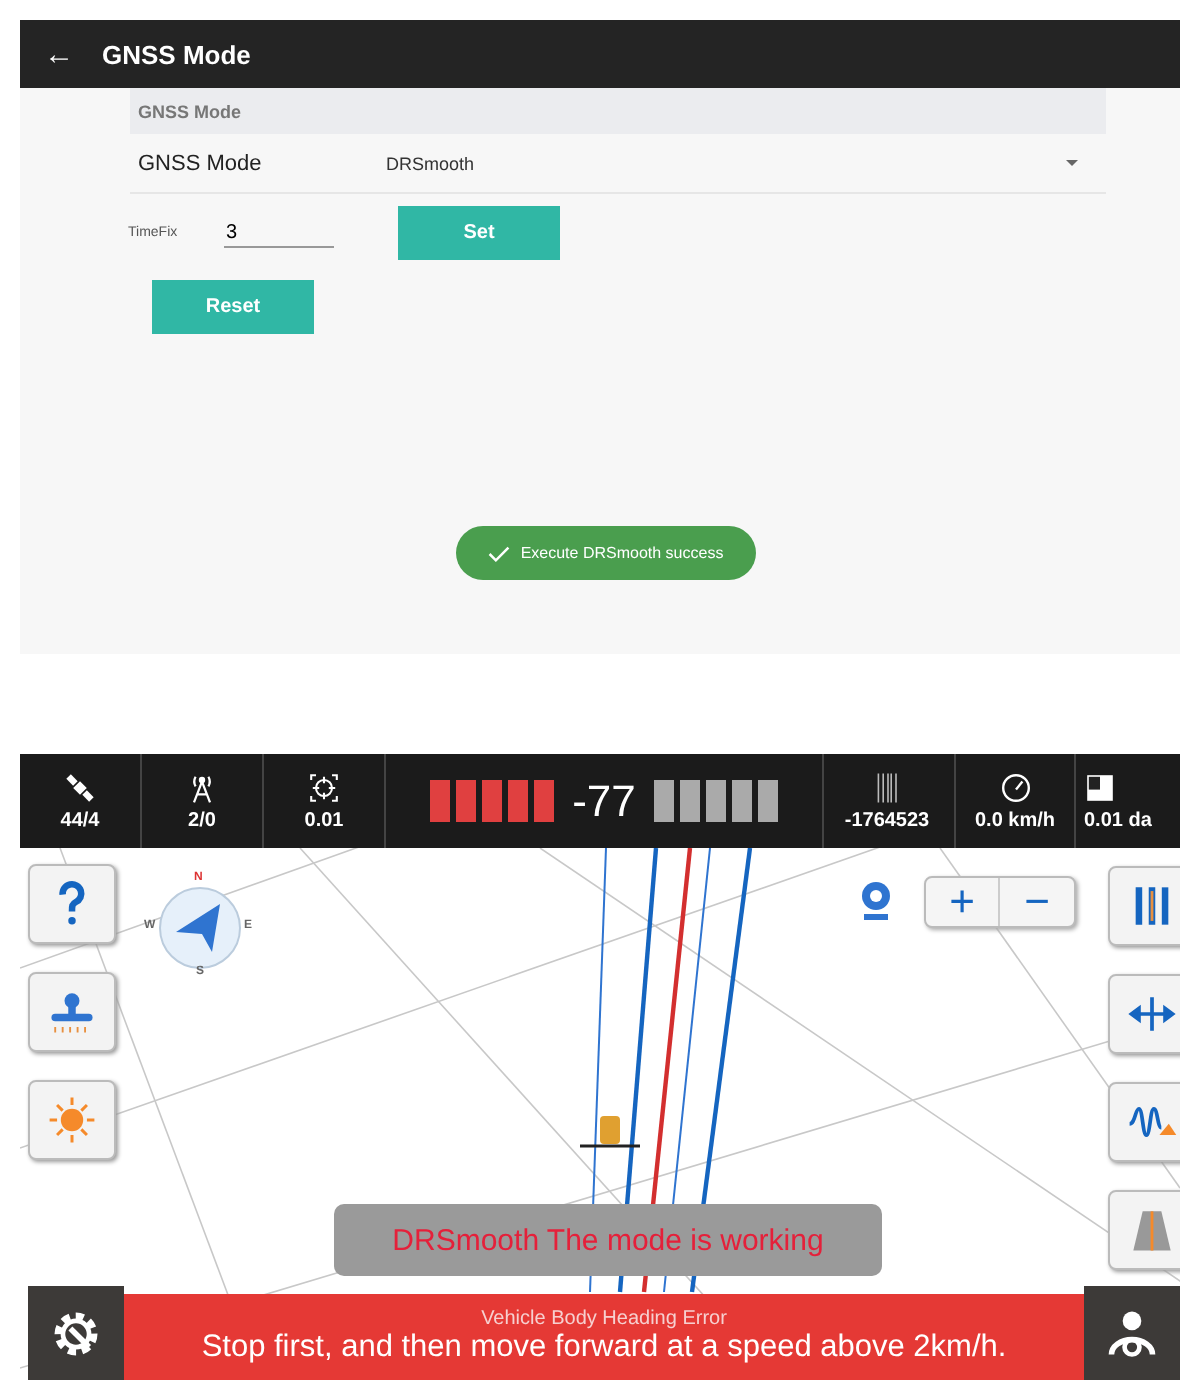 The image size is (1180, 1380). I want to click on target-icon, so click(324, 787).